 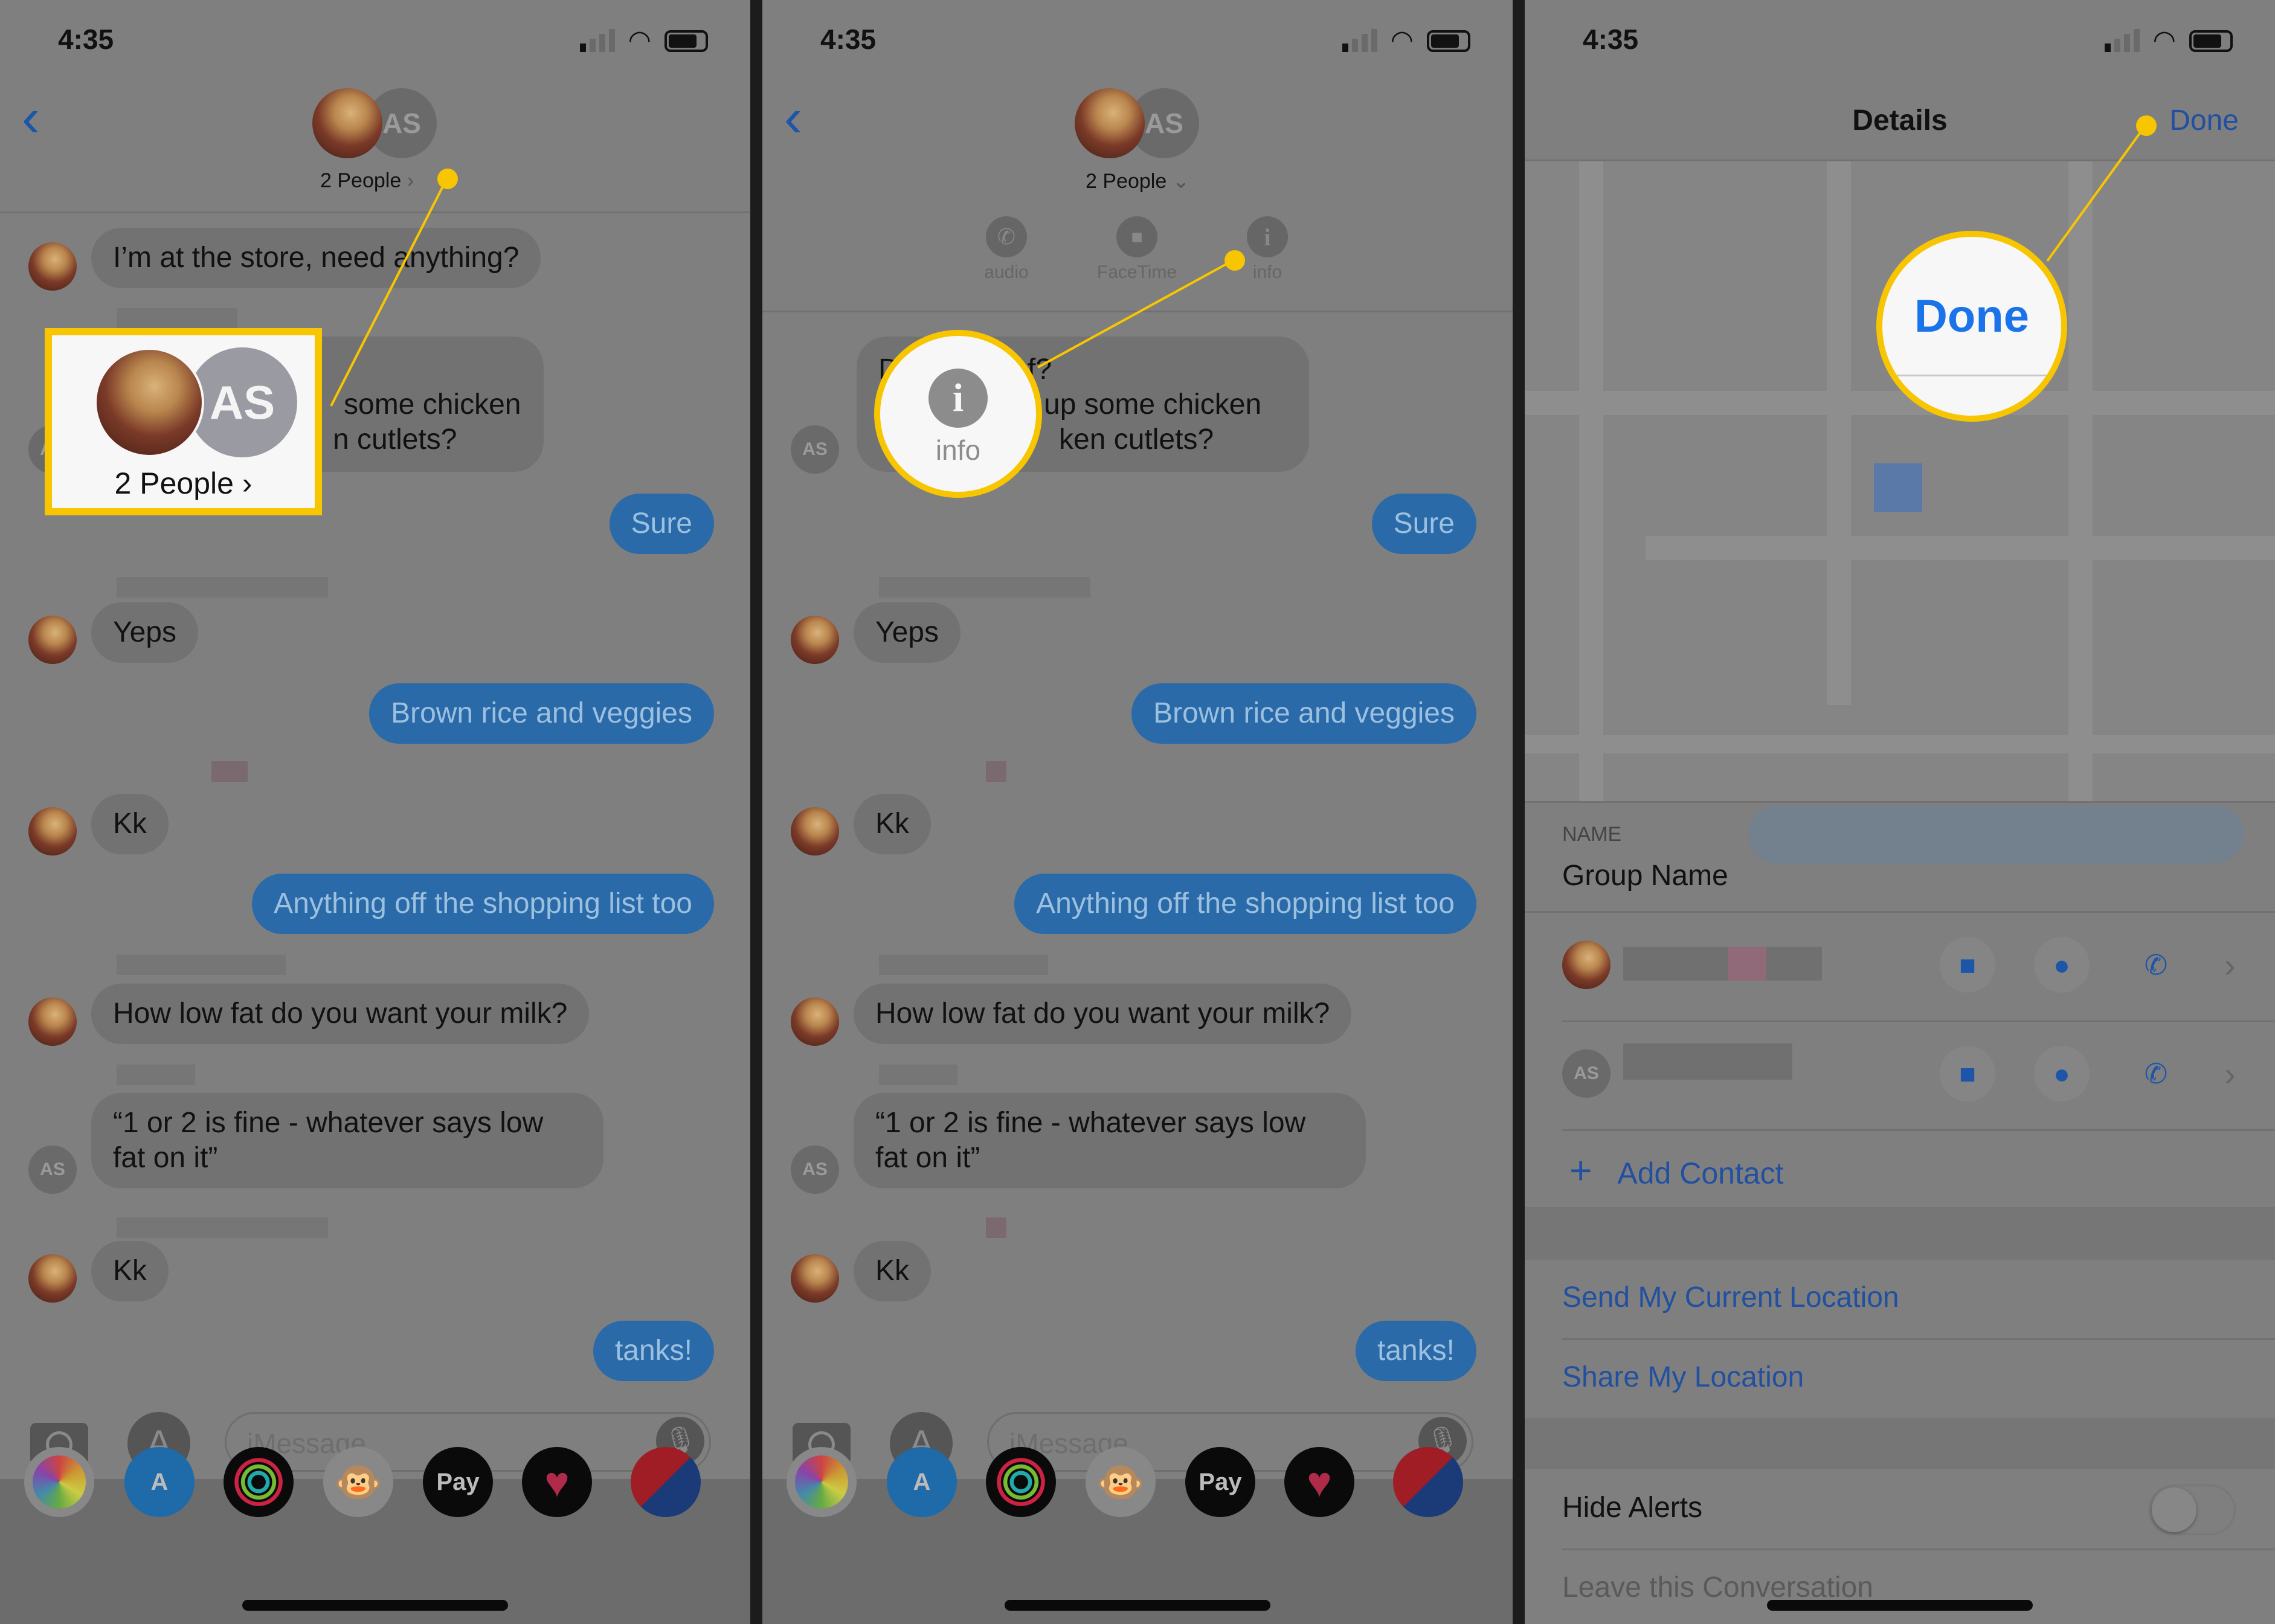 I want to click on plus-icon: +, so click(x=1580, y=1170).